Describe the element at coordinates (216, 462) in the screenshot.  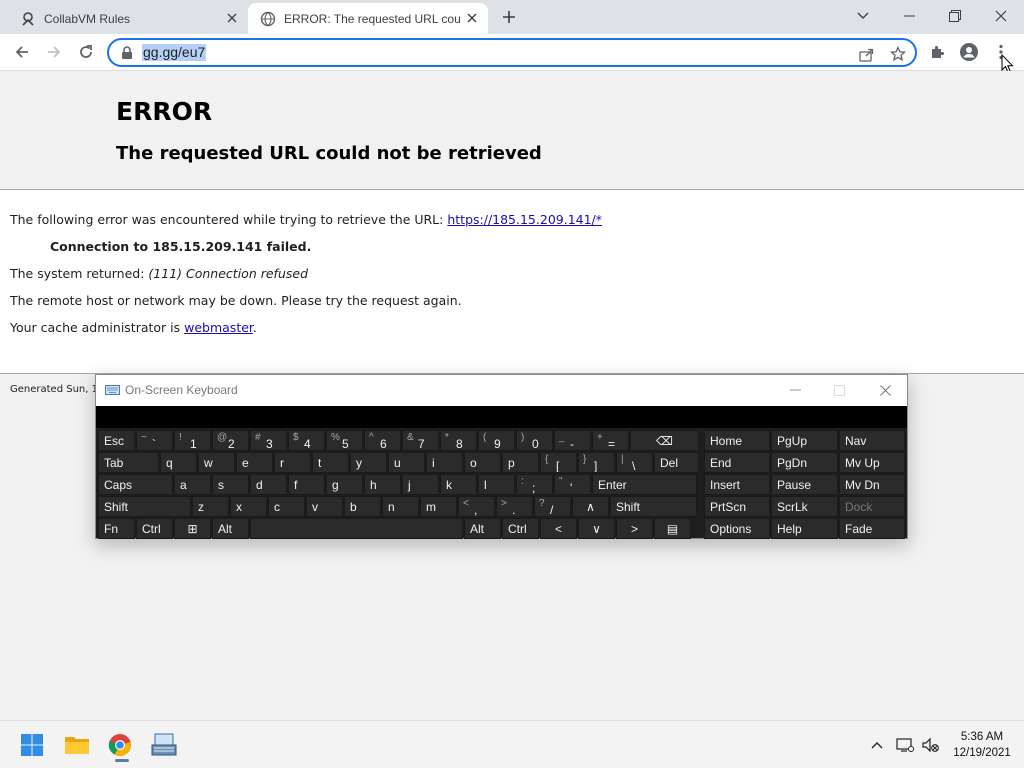
I see `key-w: w` at that location.